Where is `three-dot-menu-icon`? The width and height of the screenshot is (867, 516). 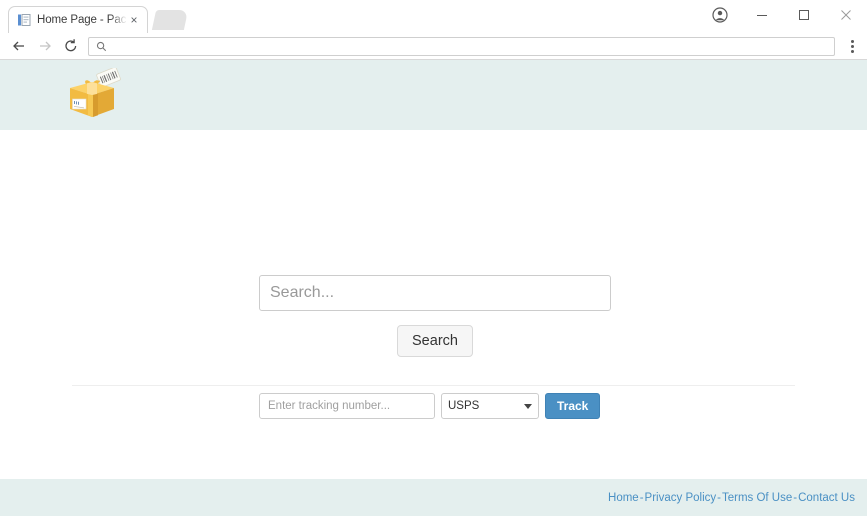 three-dot-menu-icon is located at coordinates (852, 46).